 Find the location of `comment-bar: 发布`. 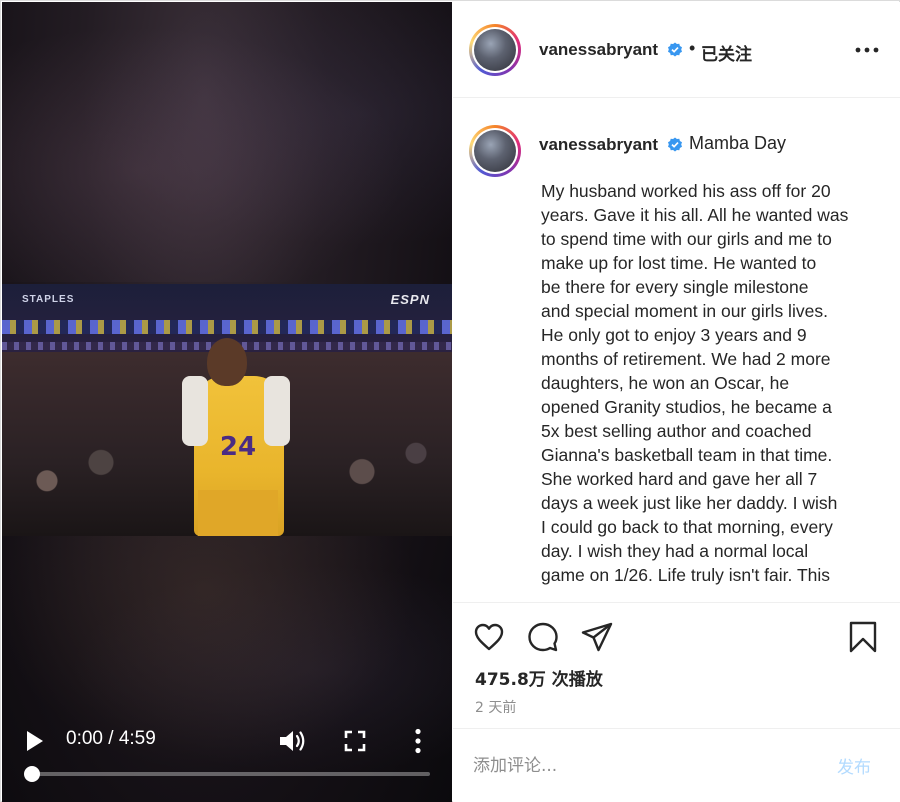

comment-bar: 发布 is located at coordinates (676, 765).